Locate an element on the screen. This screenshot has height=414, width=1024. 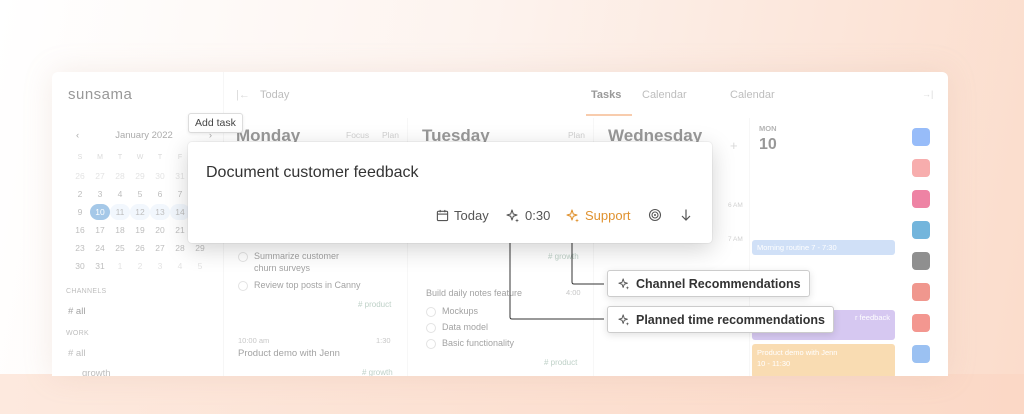
add-task-tooltip: Add task is located at coordinates (215, 123).